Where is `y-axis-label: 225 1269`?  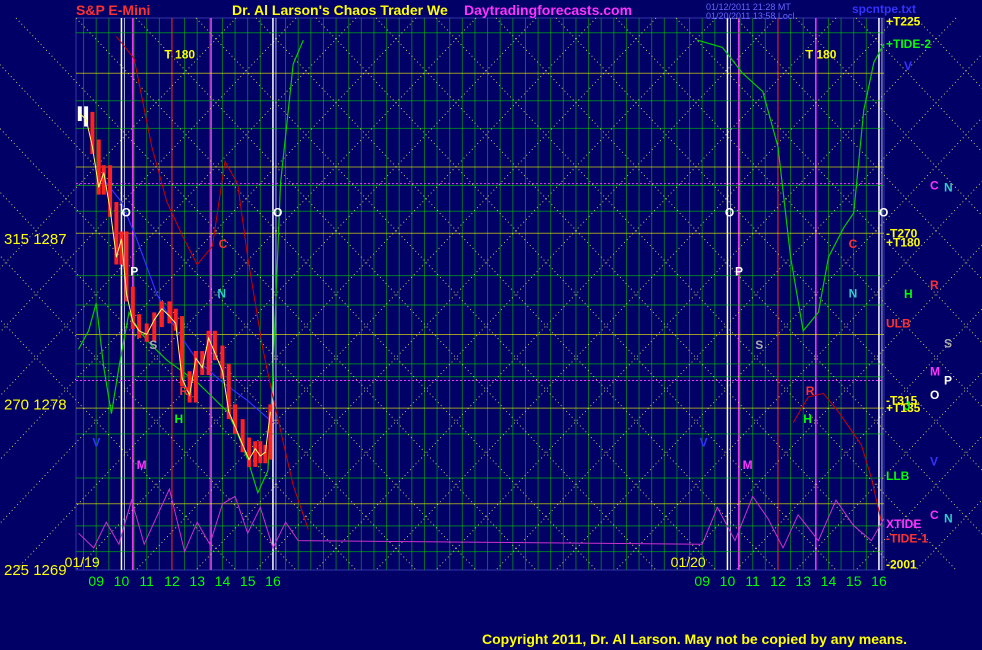
y-axis-label: 225 1269 is located at coordinates (35, 570).